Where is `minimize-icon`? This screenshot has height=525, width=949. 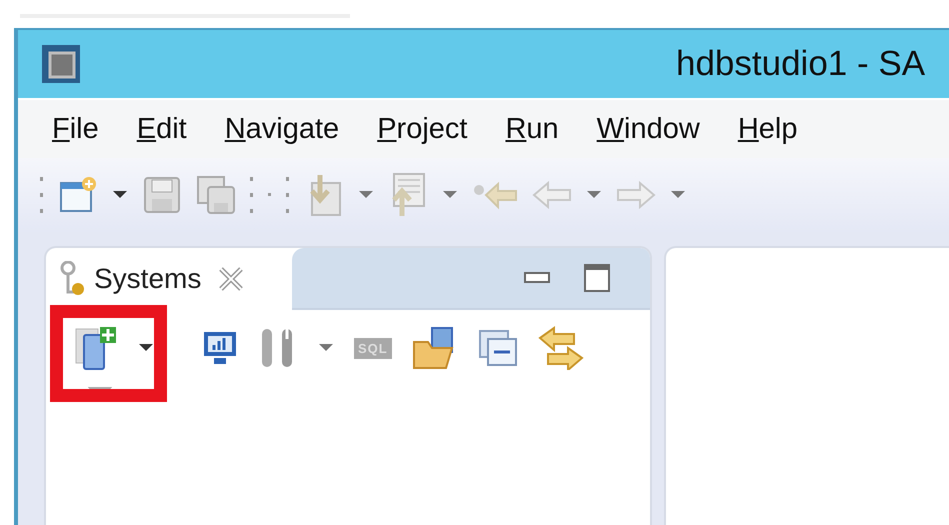
minimize-icon is located at coordinates (537, 278).